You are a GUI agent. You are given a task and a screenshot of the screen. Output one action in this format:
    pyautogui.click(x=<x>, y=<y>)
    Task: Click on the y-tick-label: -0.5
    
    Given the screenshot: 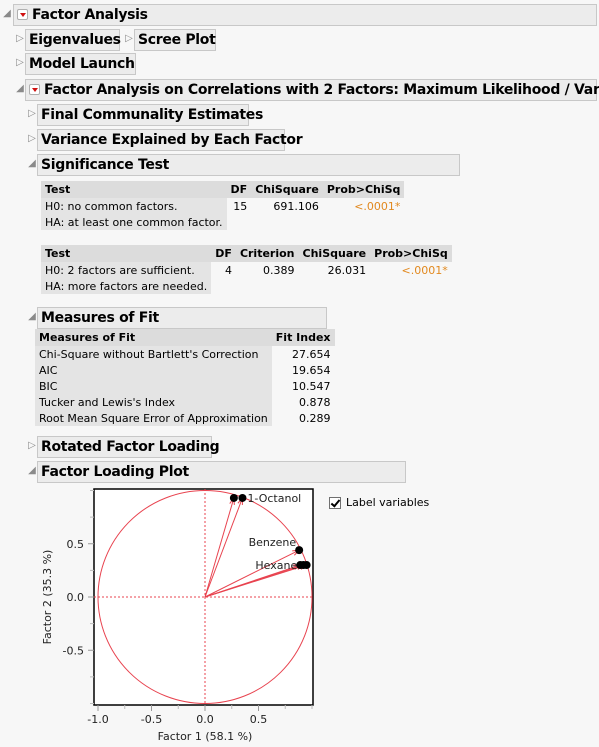 What is the action you would take?
    pyautogui.click(x=73, y=650)
    